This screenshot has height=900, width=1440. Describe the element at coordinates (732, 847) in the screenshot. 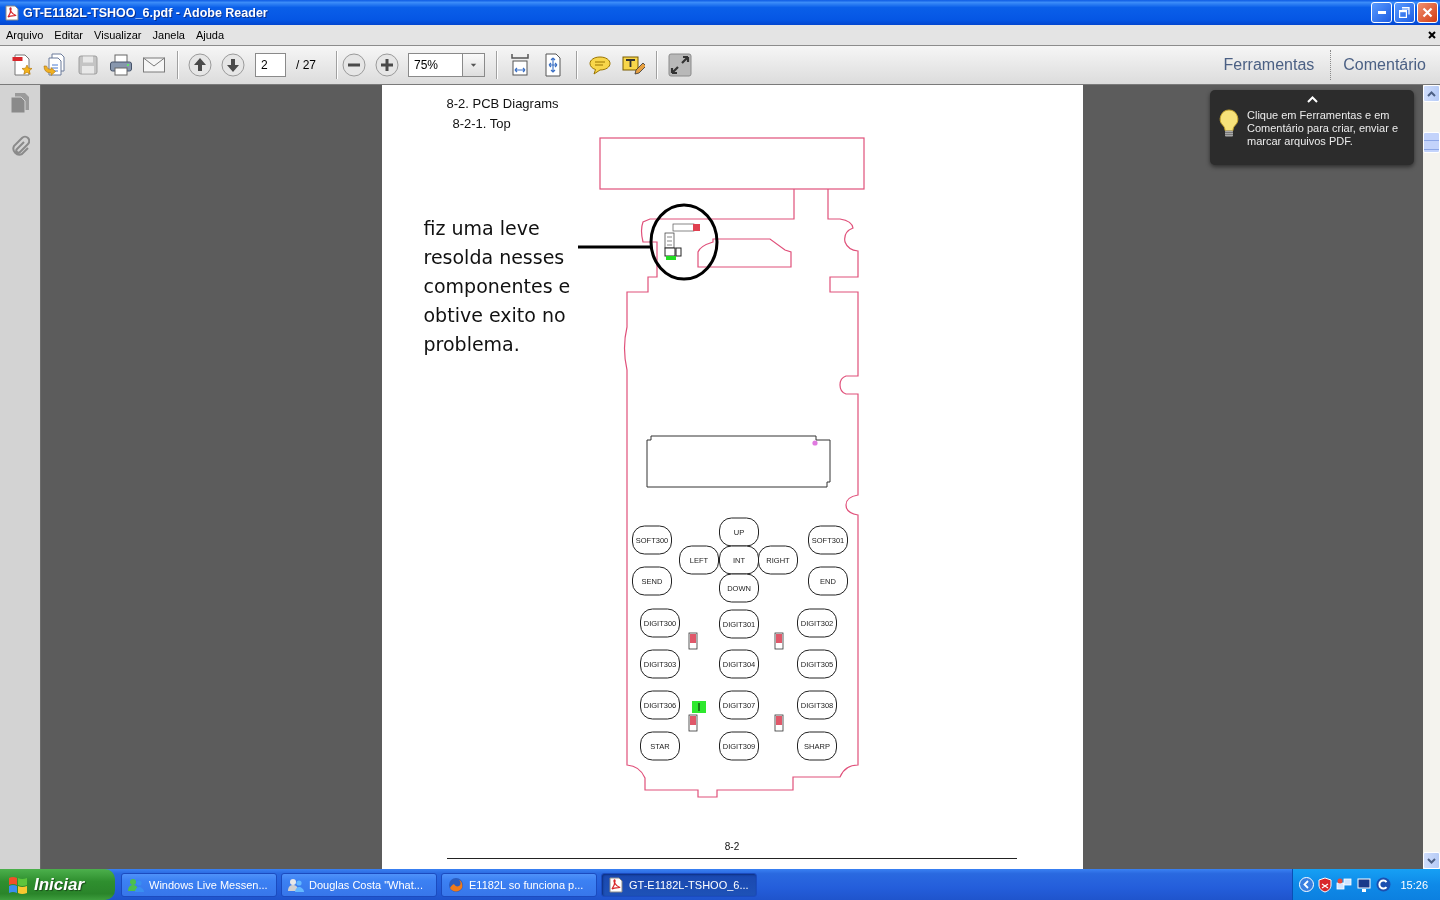

I see `page-number: 8-2` at that location.